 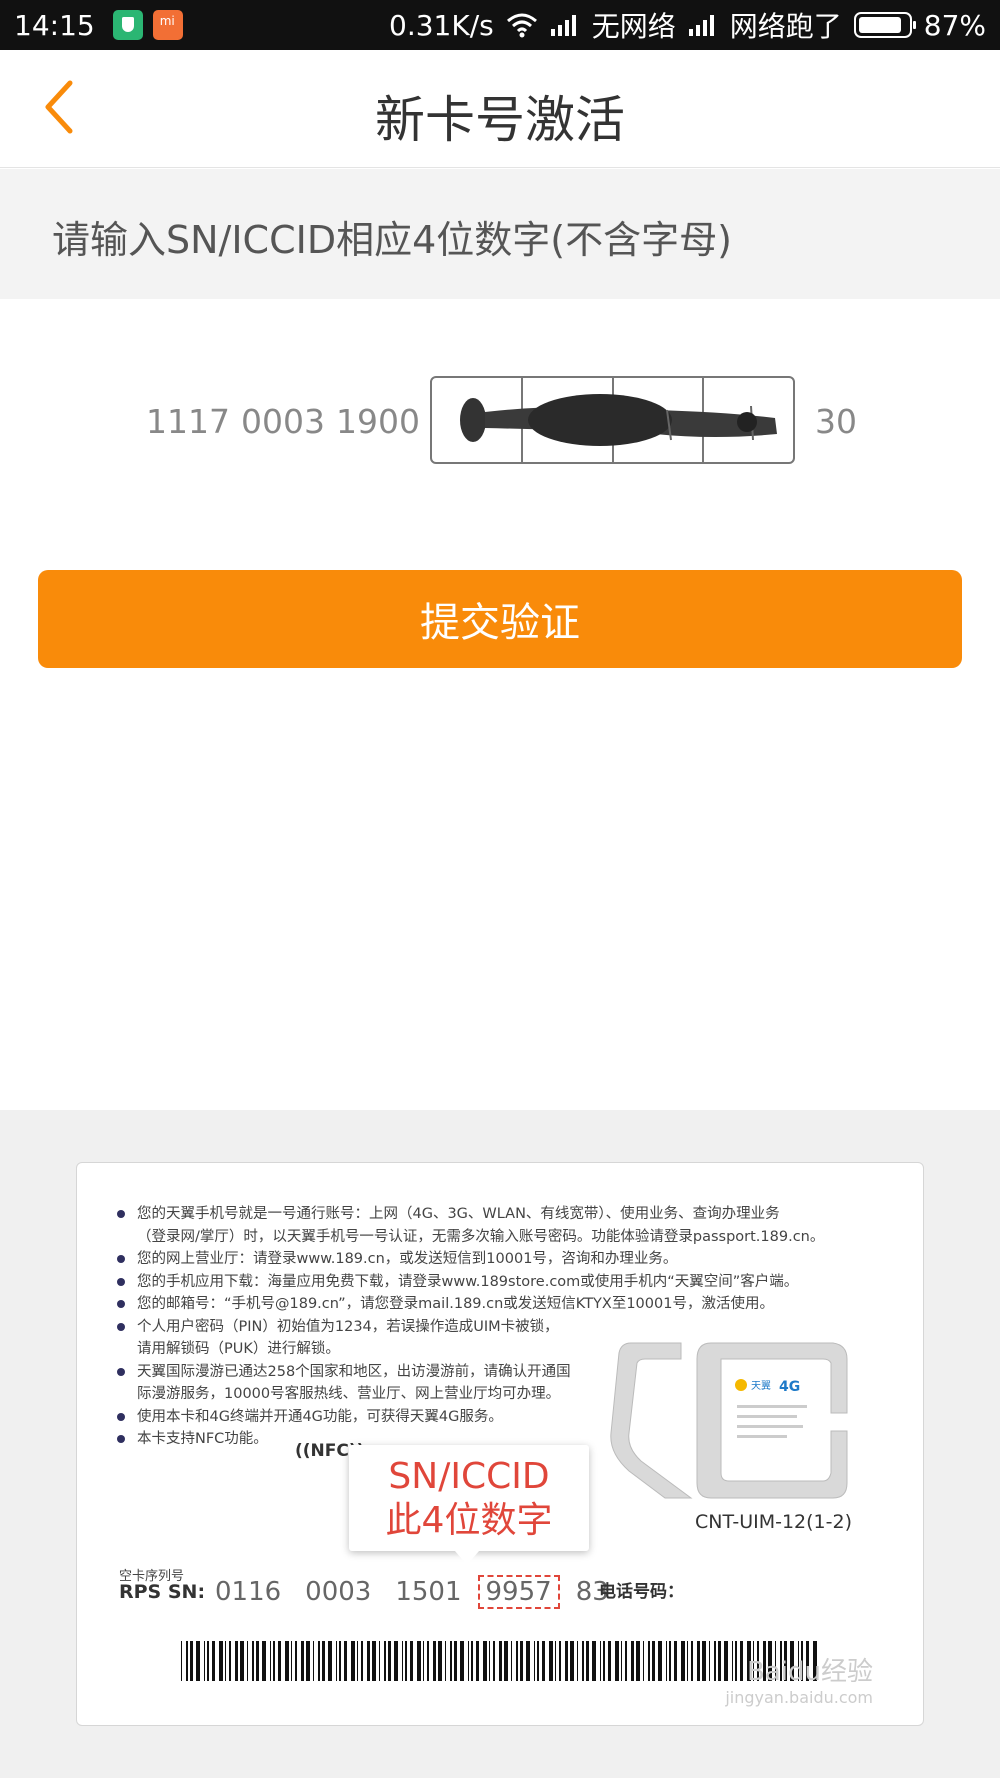 I want to click on network-status-1: 无网络, so click(x=633, y=26).